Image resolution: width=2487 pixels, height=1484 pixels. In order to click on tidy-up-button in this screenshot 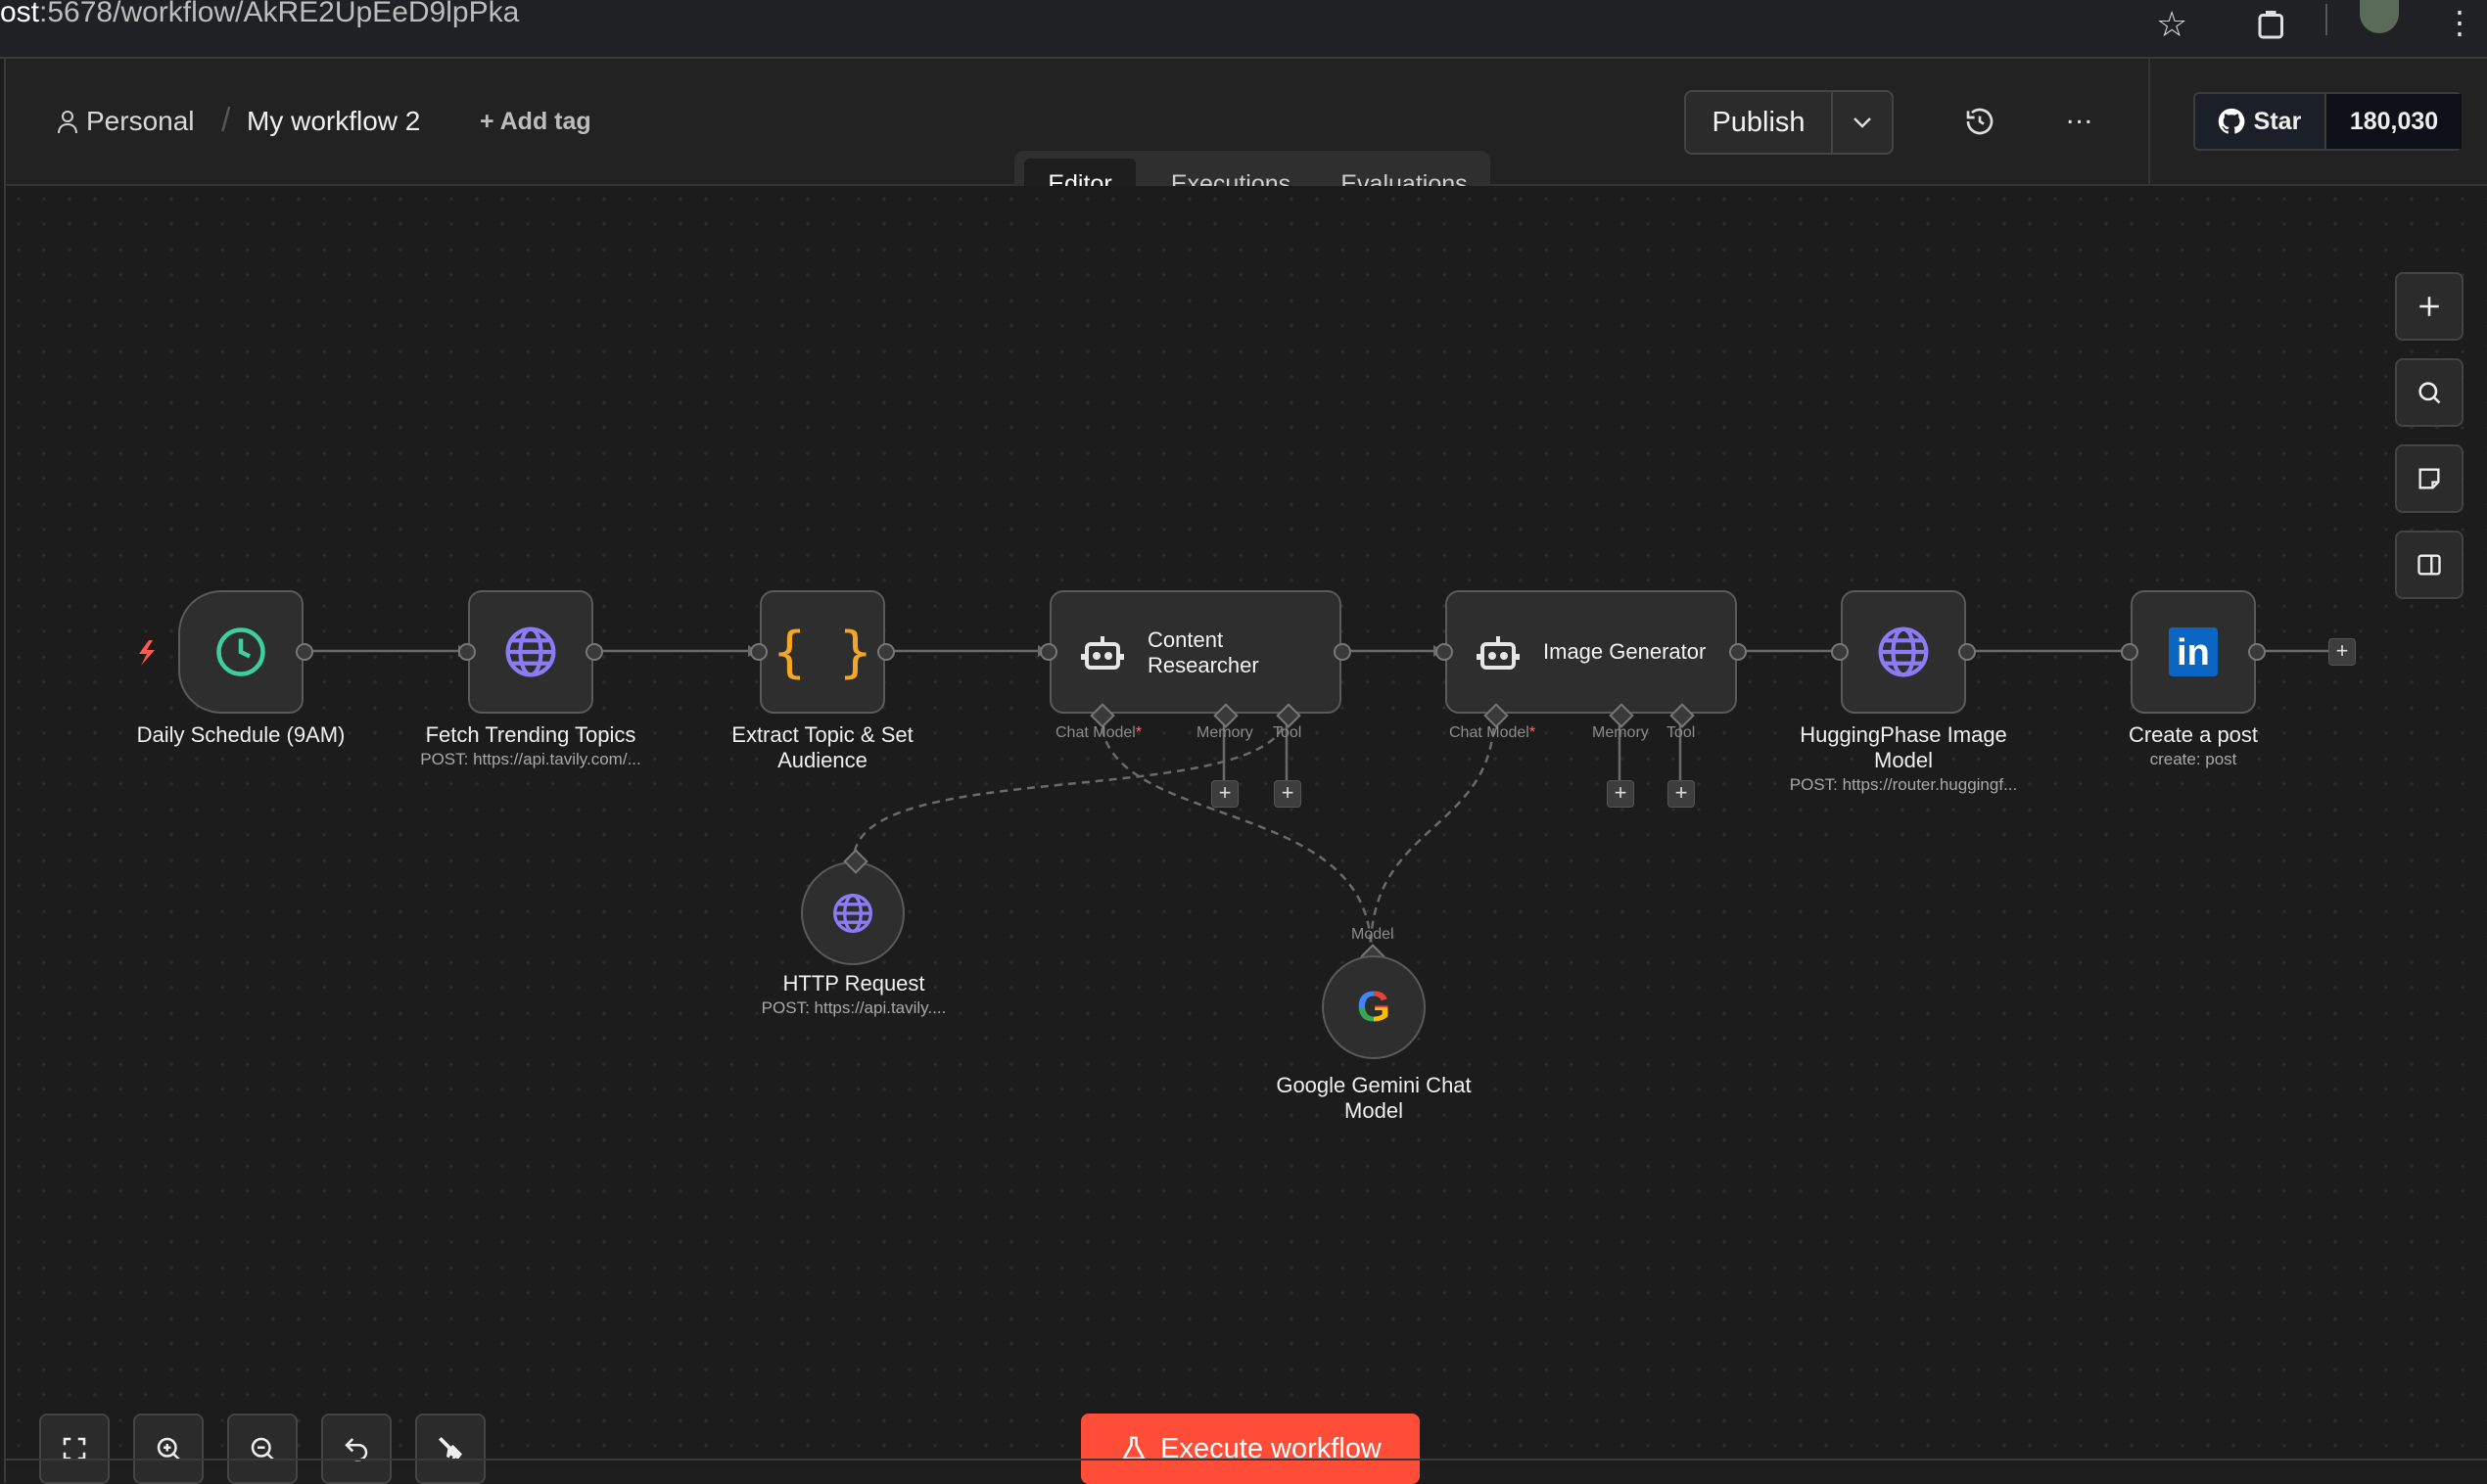, I will do `click(450, 1449)`.